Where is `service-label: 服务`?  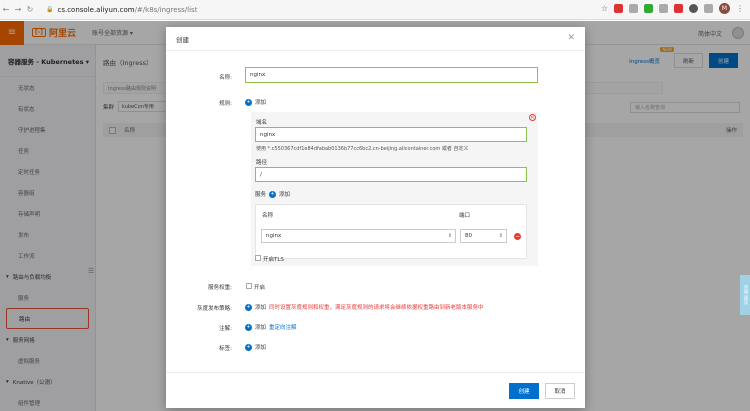
service-label: 服务 is located at coordinates (261, 195).